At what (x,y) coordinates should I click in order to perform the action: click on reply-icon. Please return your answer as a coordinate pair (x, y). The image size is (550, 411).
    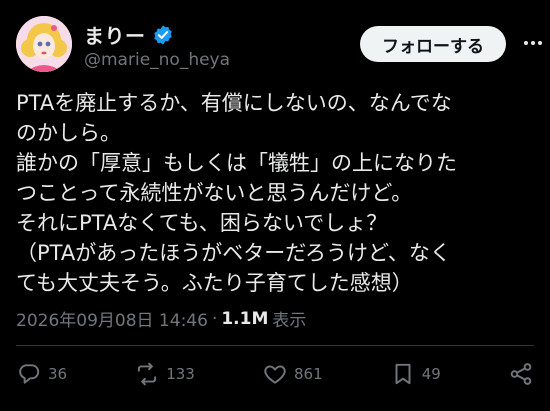
    Looking at the image, I should click on (29, 374).